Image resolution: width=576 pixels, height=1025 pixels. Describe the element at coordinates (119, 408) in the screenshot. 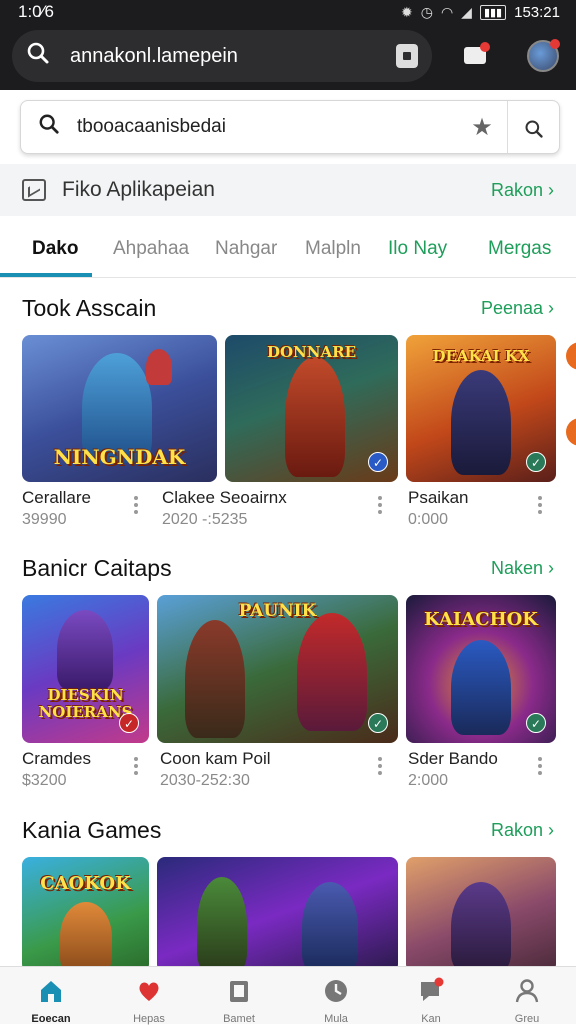

I see `game-thumbnail: NINGNDAK` at that location.